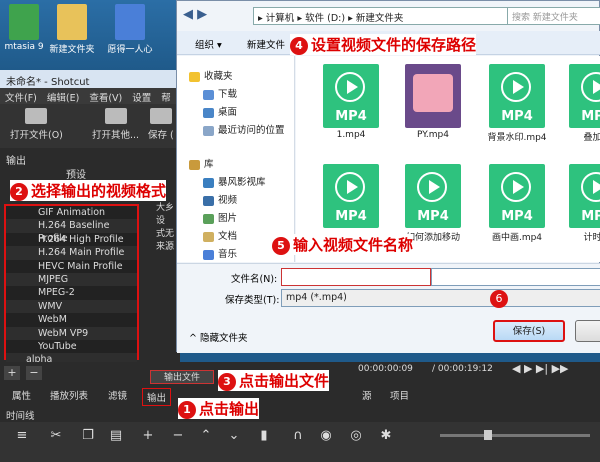 The width and height of the screenshot is (600, 462). Describe the element at coordinates (208, 44) in the screenshot. I see `organize-menu: 组织 ▾` at that location.